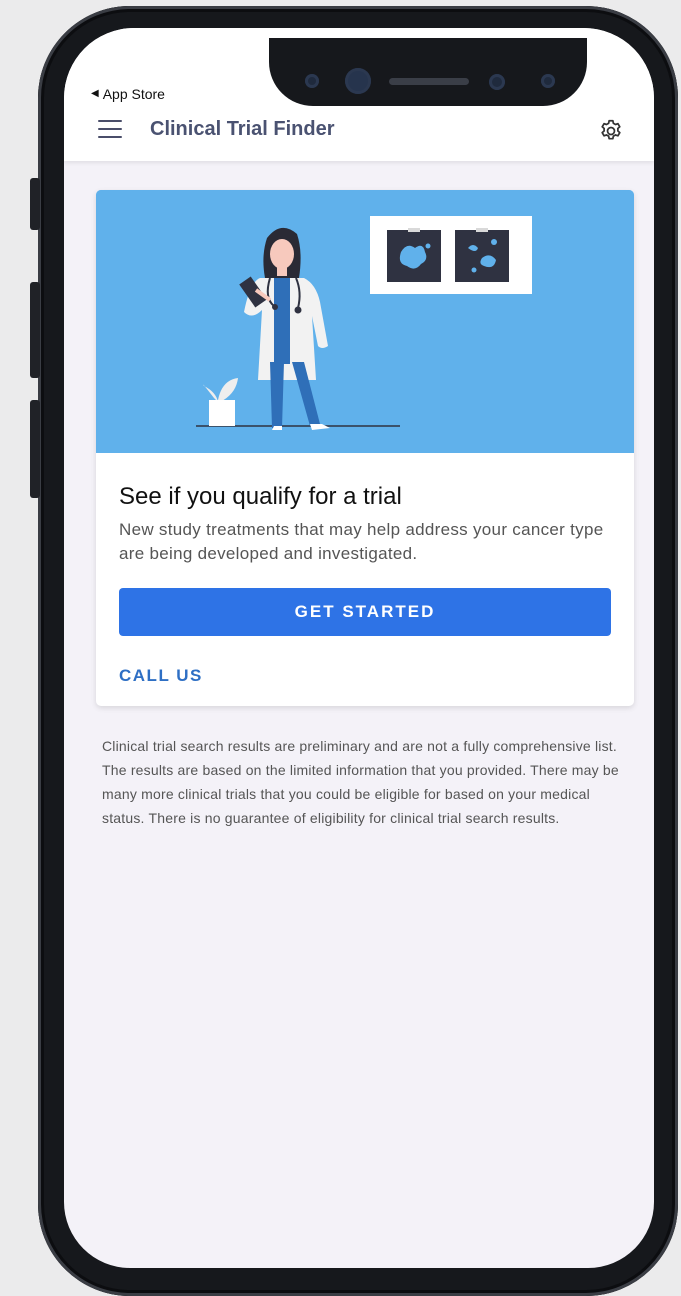 This screenshot has height=1296, width=681. I want to click on back-triangle-icon: ◀, so click(95, 93).